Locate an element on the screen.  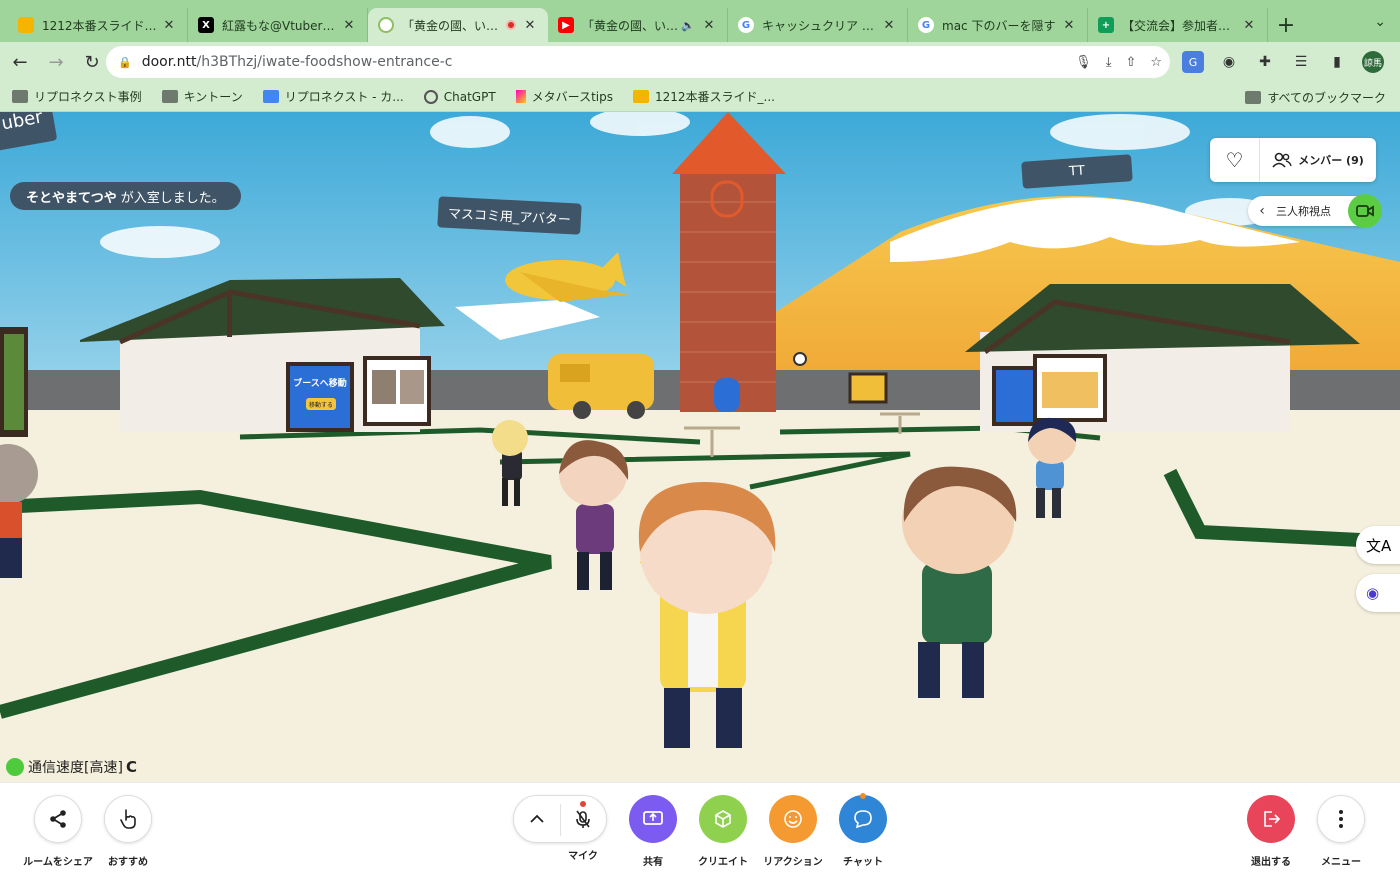
members-button: メンバー (9) is located at coordinates (1318, 160).